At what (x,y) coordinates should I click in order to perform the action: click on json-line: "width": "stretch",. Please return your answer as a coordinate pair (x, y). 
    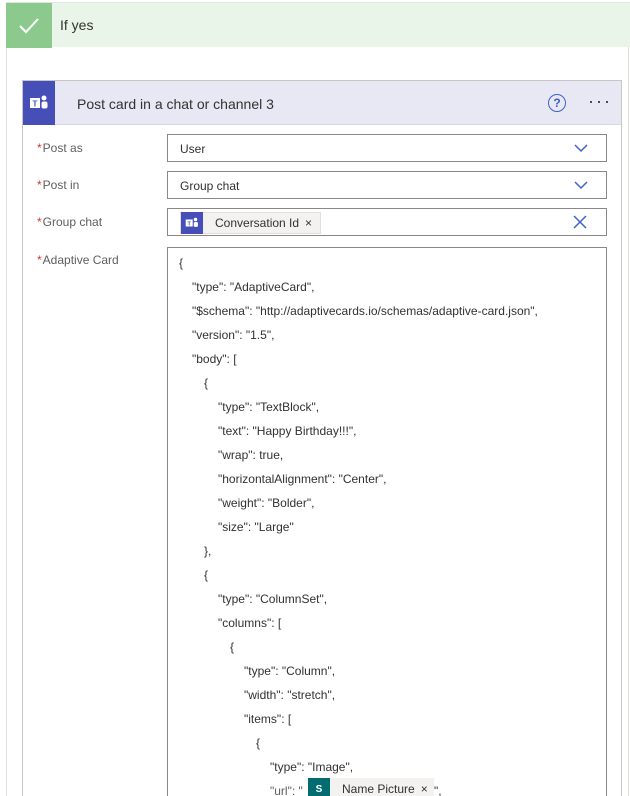
    Looking at the image, I should click on (290, 695).